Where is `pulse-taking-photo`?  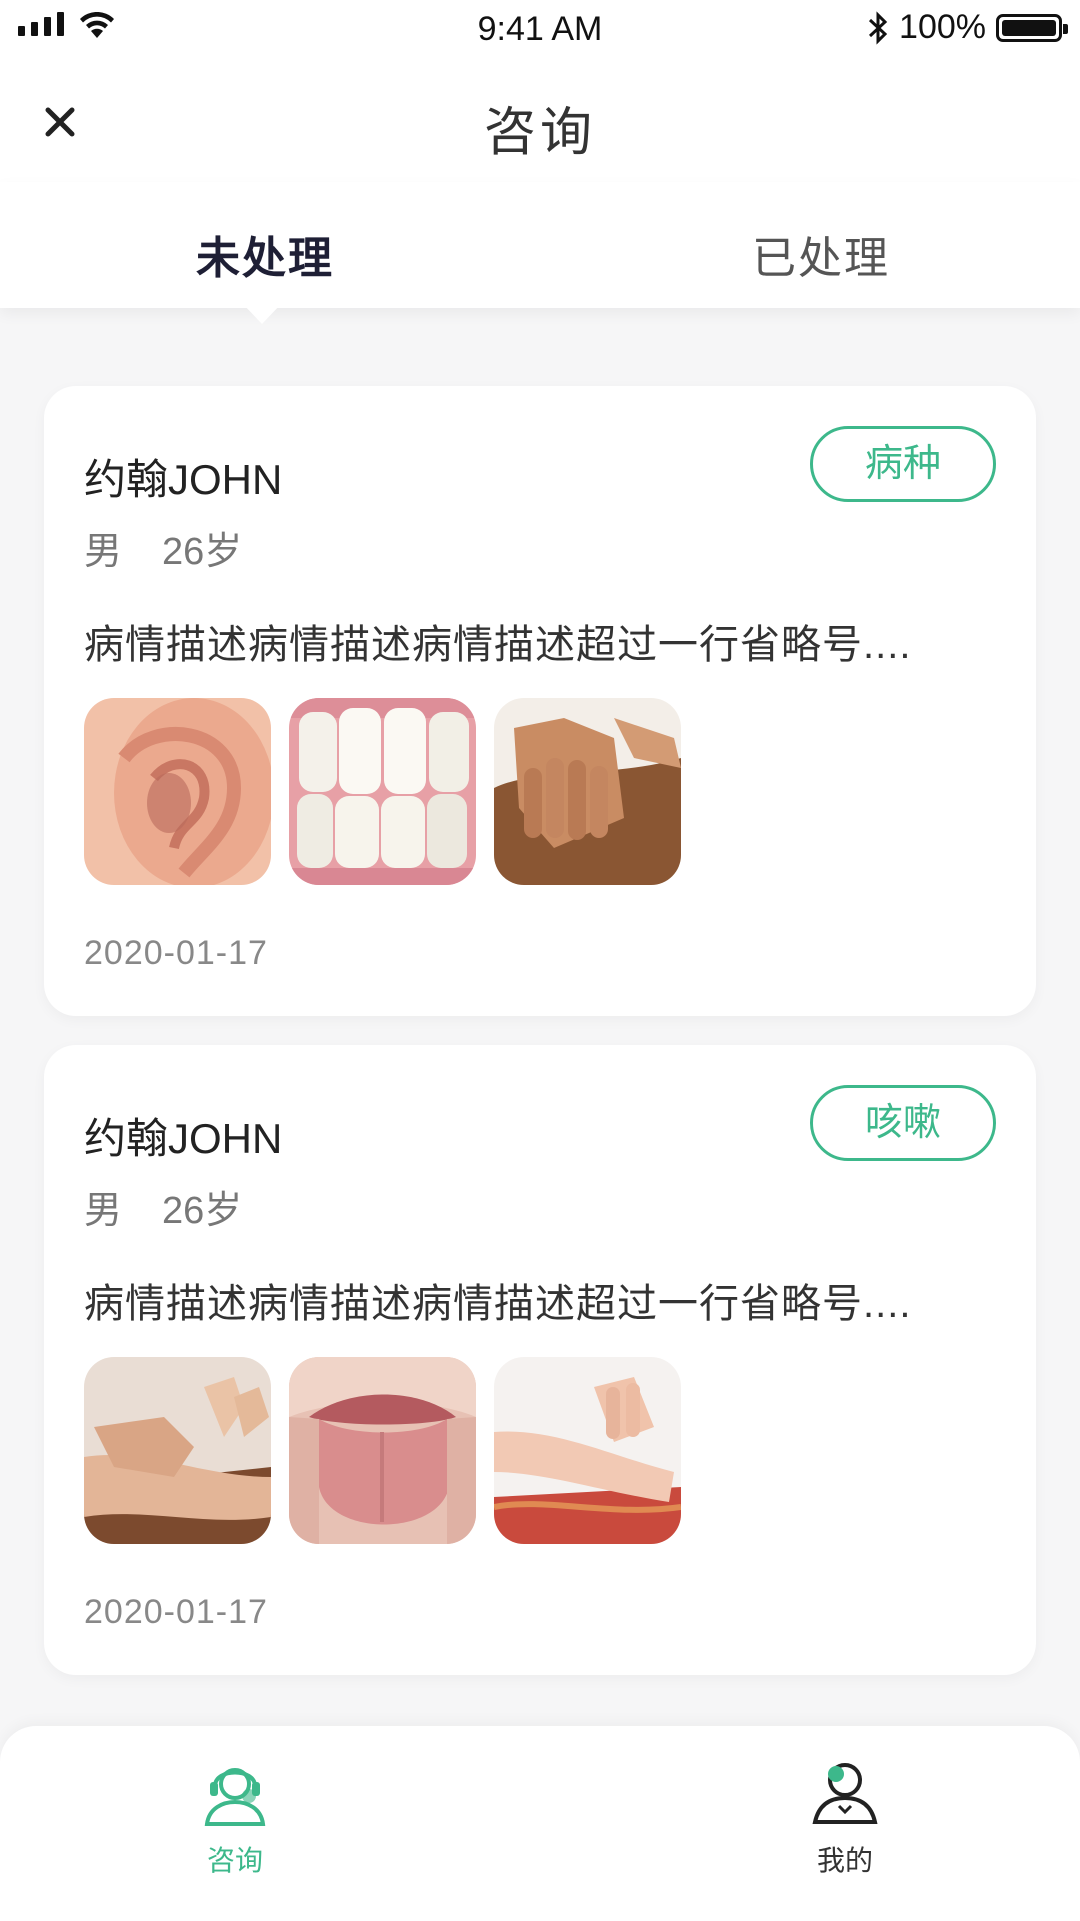
pulse-taking-photo is located at coordinates (177, 1450).